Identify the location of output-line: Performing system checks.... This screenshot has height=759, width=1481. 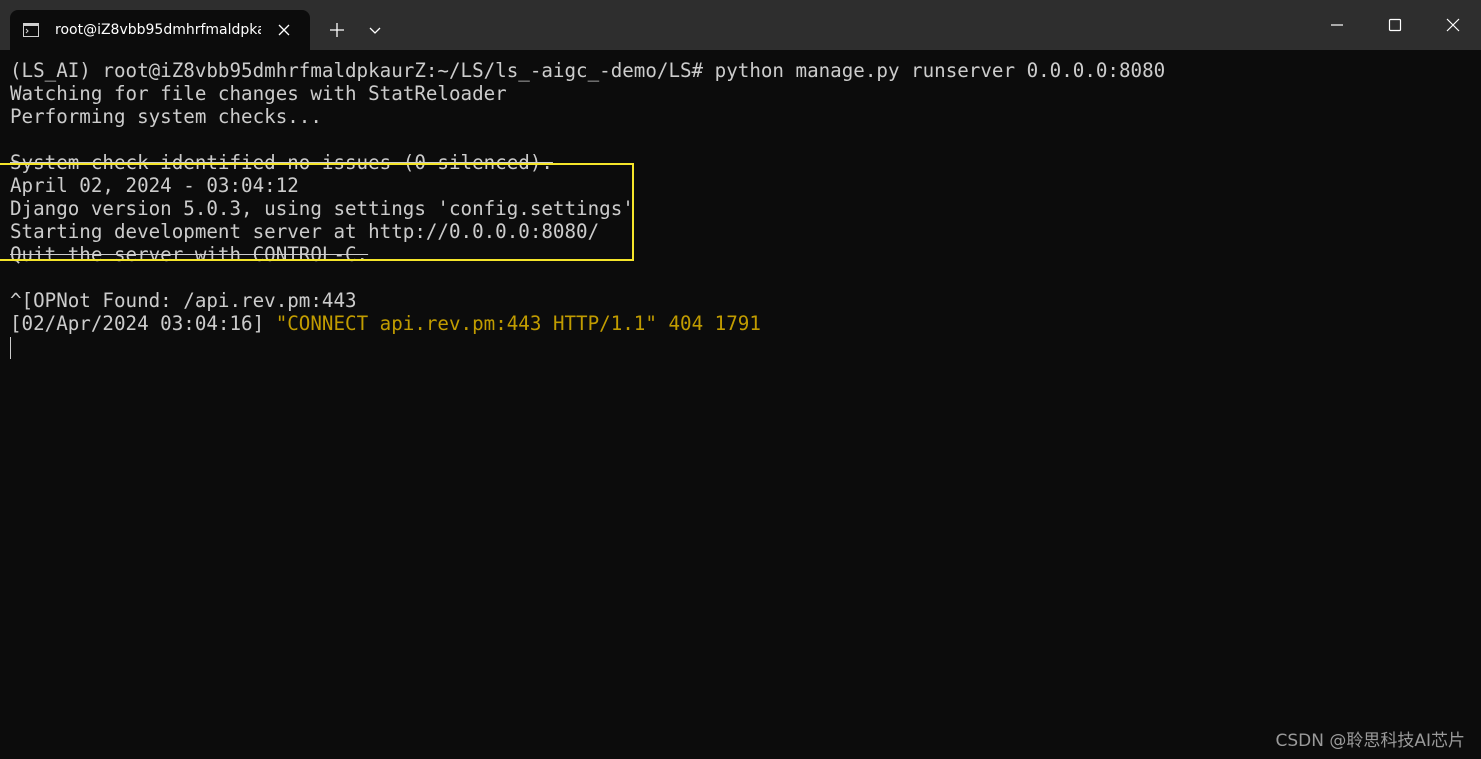
(166, 116).